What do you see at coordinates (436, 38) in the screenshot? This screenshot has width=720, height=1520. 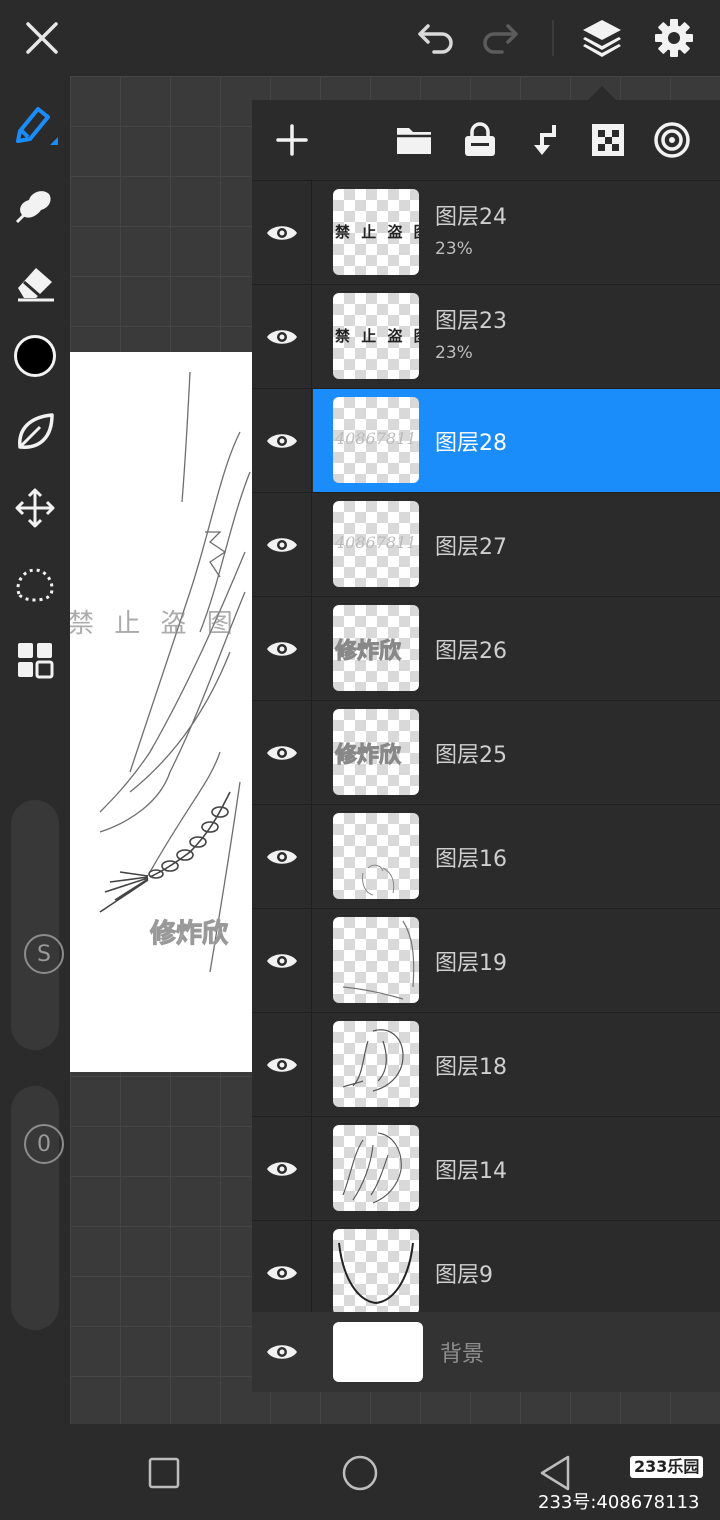 I see `undo-icon` at bounding box center [436, 38].